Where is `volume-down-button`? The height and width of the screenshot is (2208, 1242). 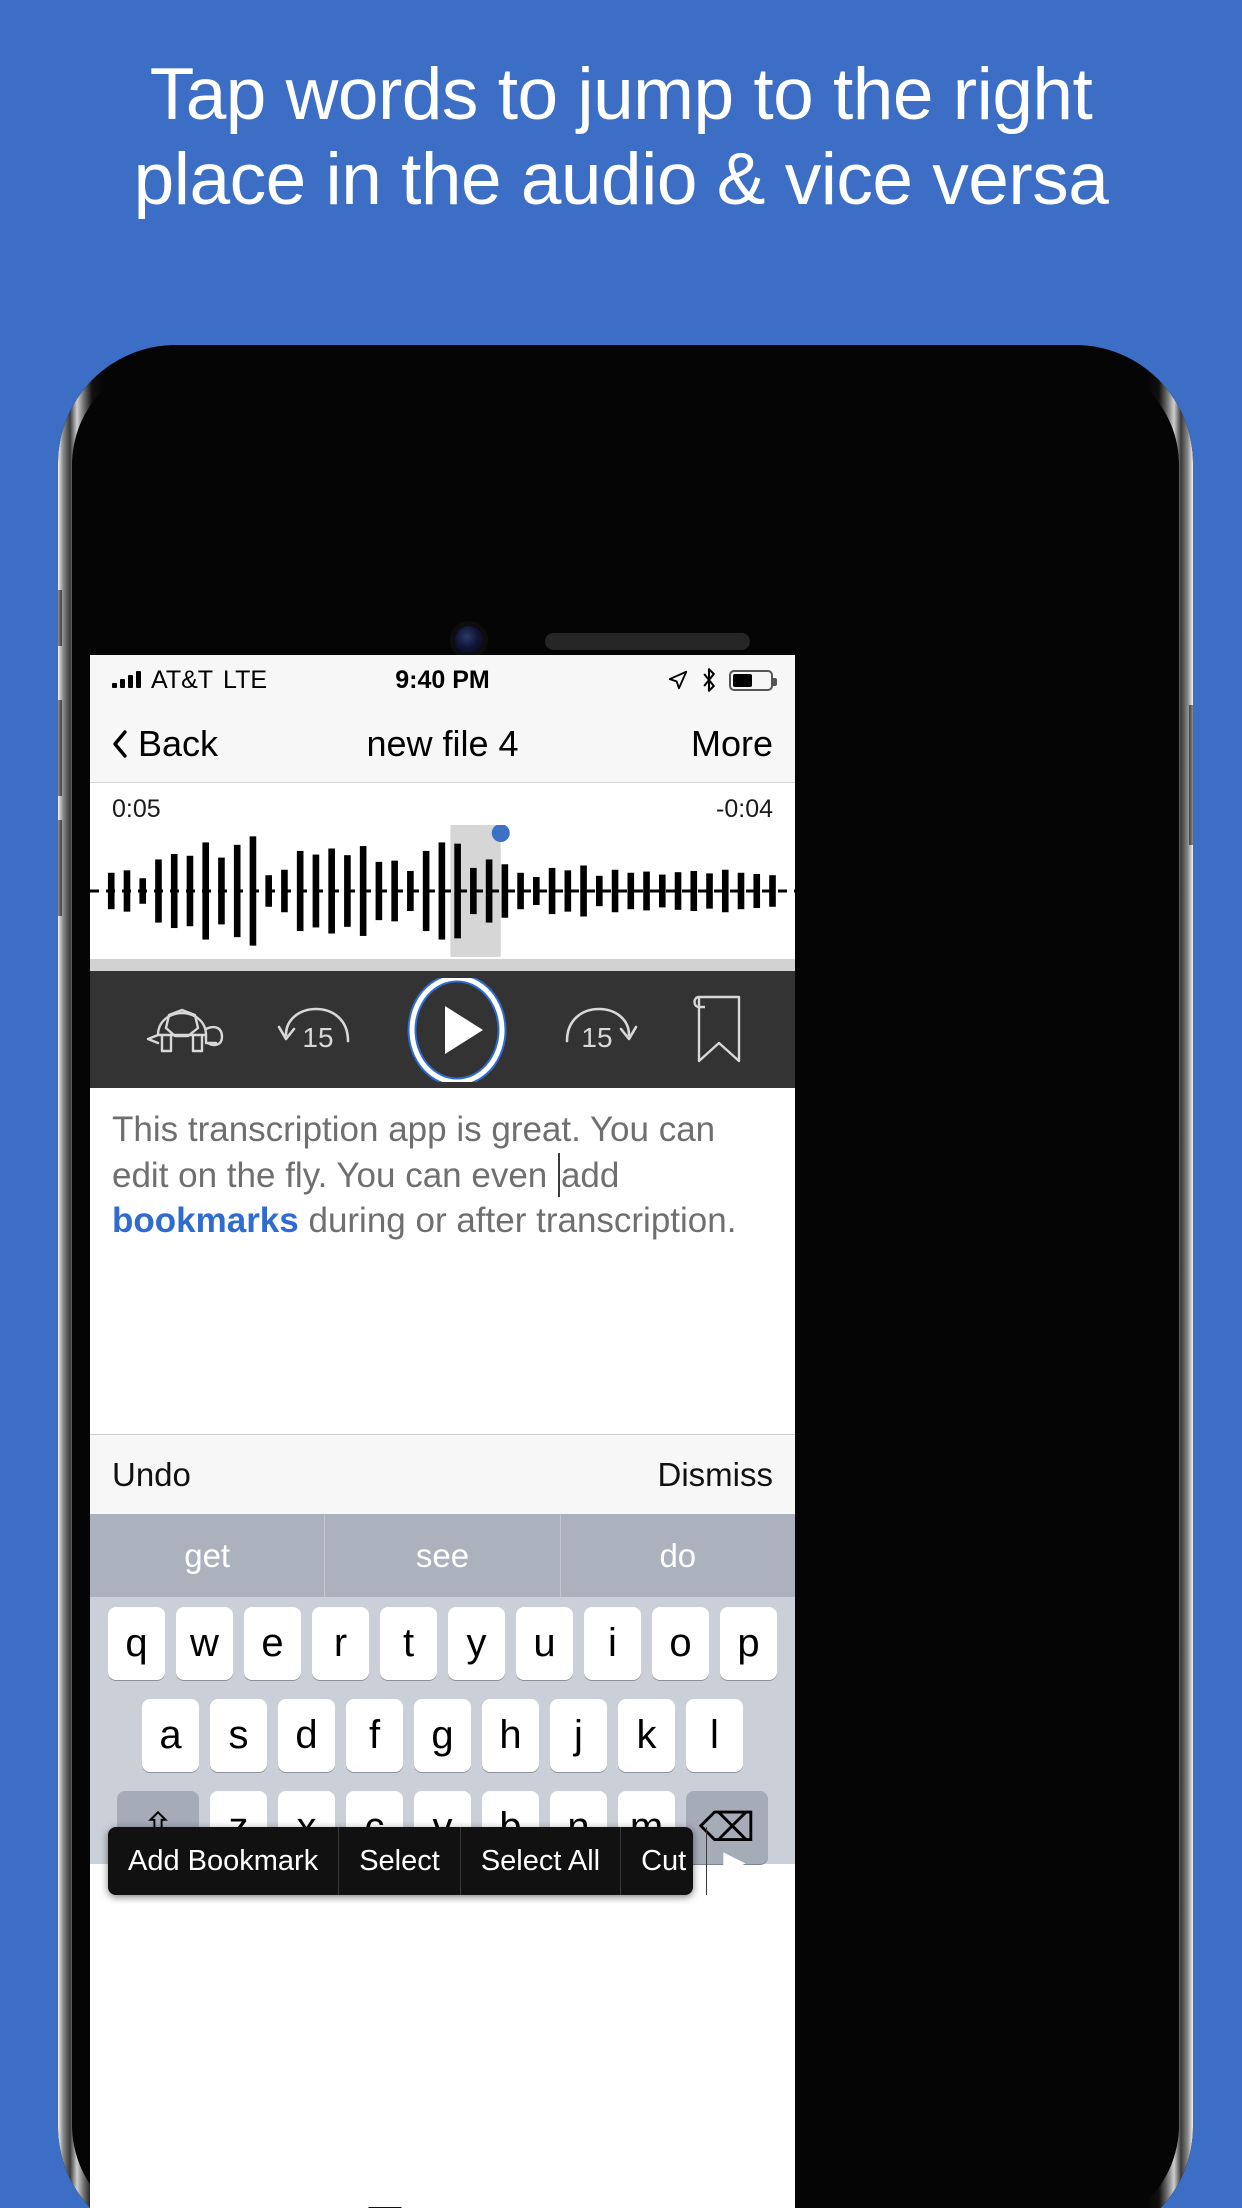
volume-down-button is located at coordinates (60, 868).